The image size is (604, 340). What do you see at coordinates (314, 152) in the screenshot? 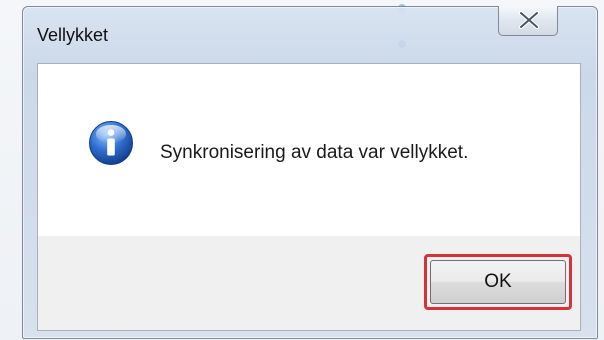
I see `message-text: Synkronisering av data var vellykket.` at bounding box center [314, 152].